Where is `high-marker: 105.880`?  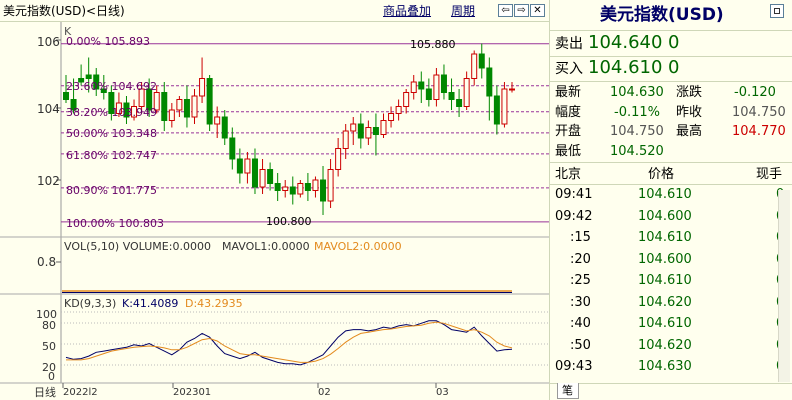 high-marker: 105.880 is located at coordinates (433, 44).